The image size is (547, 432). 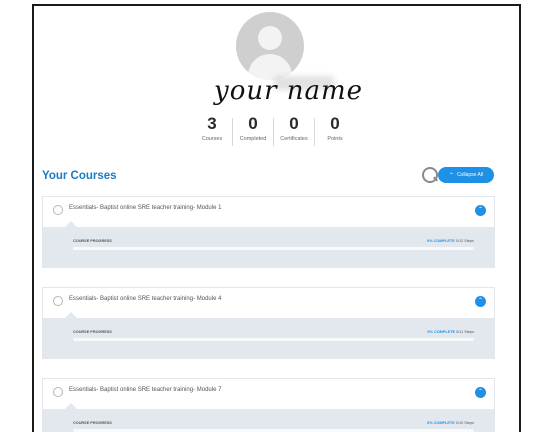 What do you see at coordinates (451, 175) in the screenshot?
I see `chevron-up-icon: ⌃` at bounding box center [451, 175].